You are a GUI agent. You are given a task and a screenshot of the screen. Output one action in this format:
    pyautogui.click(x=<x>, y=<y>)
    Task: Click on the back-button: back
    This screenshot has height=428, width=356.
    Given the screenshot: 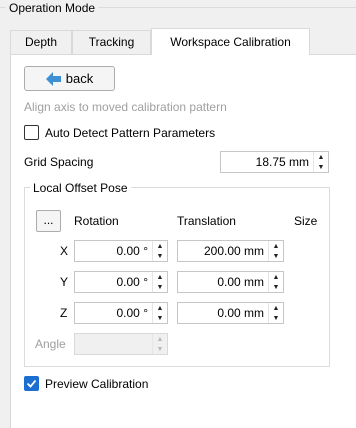 What is the action you would take?
    pyautogui.click(x=69, y=78)
    